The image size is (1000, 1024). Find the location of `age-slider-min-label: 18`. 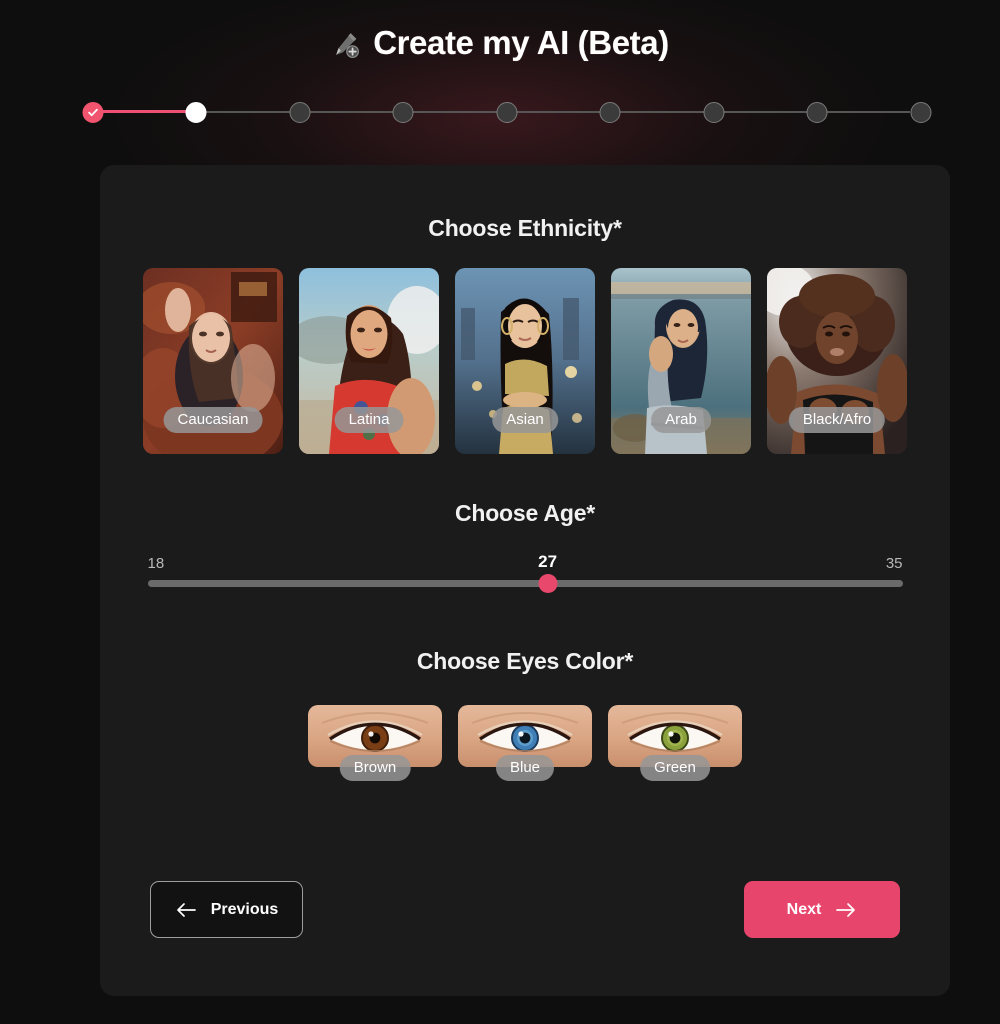

age-slider-min-label: 18 is located at coordinates (156, 563).